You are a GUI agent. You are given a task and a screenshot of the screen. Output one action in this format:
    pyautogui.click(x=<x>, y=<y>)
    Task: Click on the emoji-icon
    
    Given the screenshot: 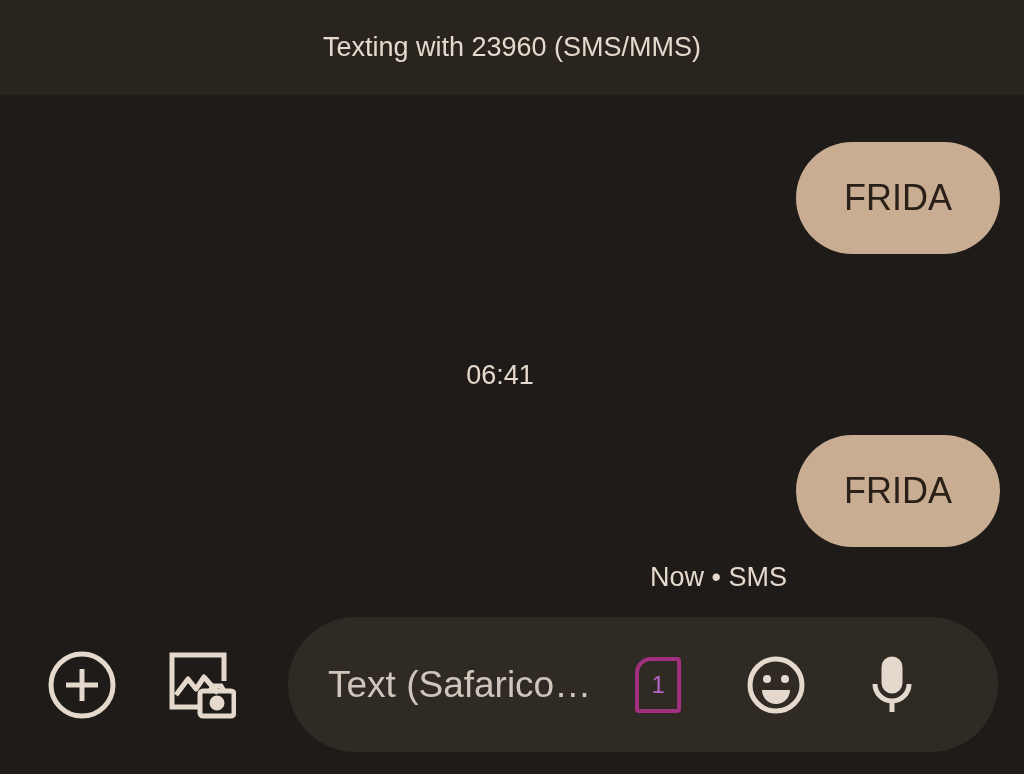 What is the action you would take?
    pyautogui.click(x=776, y=684)
    